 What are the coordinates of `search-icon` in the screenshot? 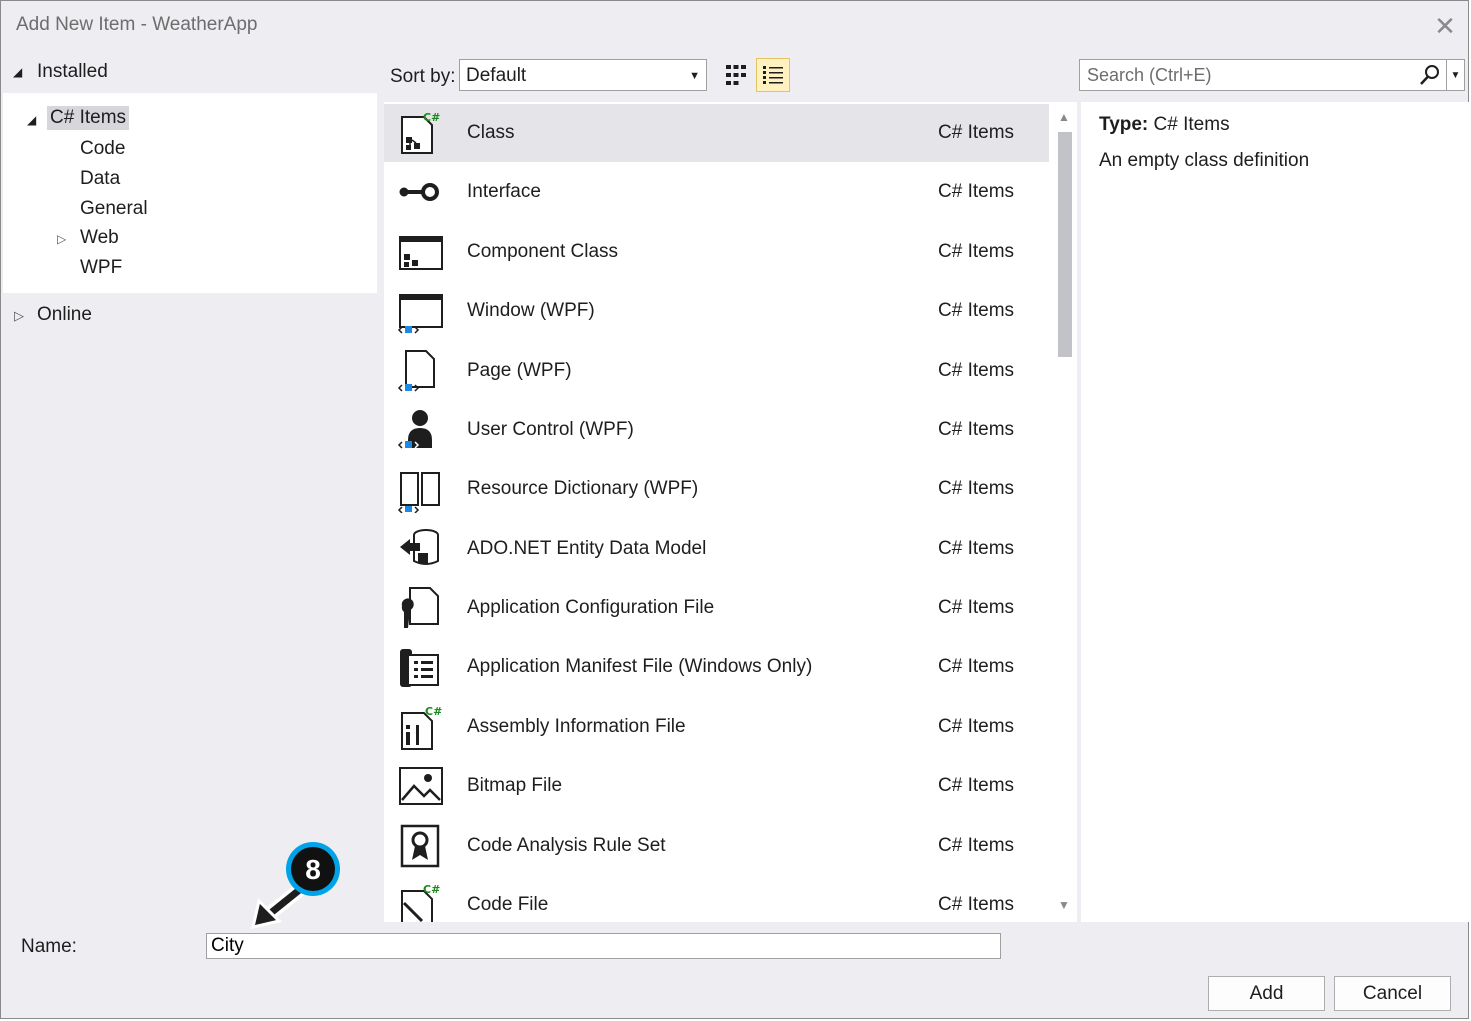 It's located at (1430, 75).